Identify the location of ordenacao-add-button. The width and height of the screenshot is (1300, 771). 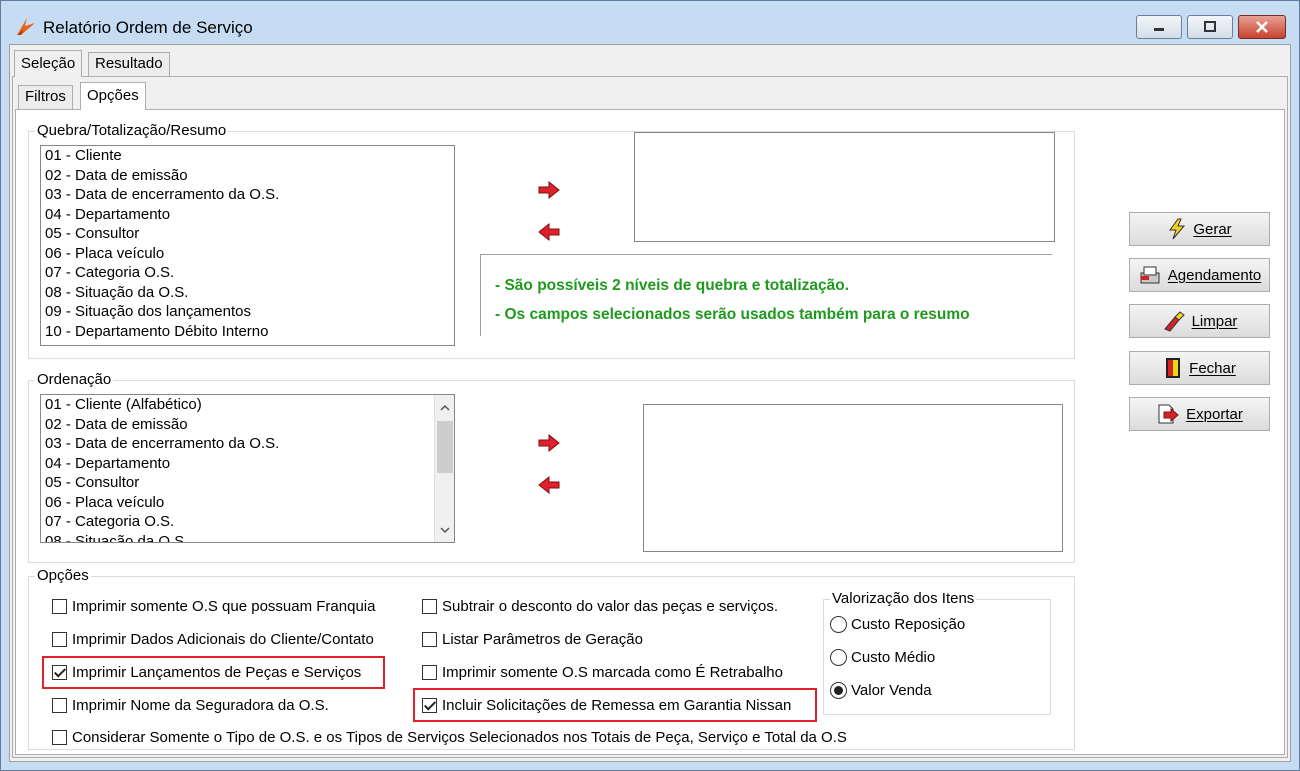
(549, 443).